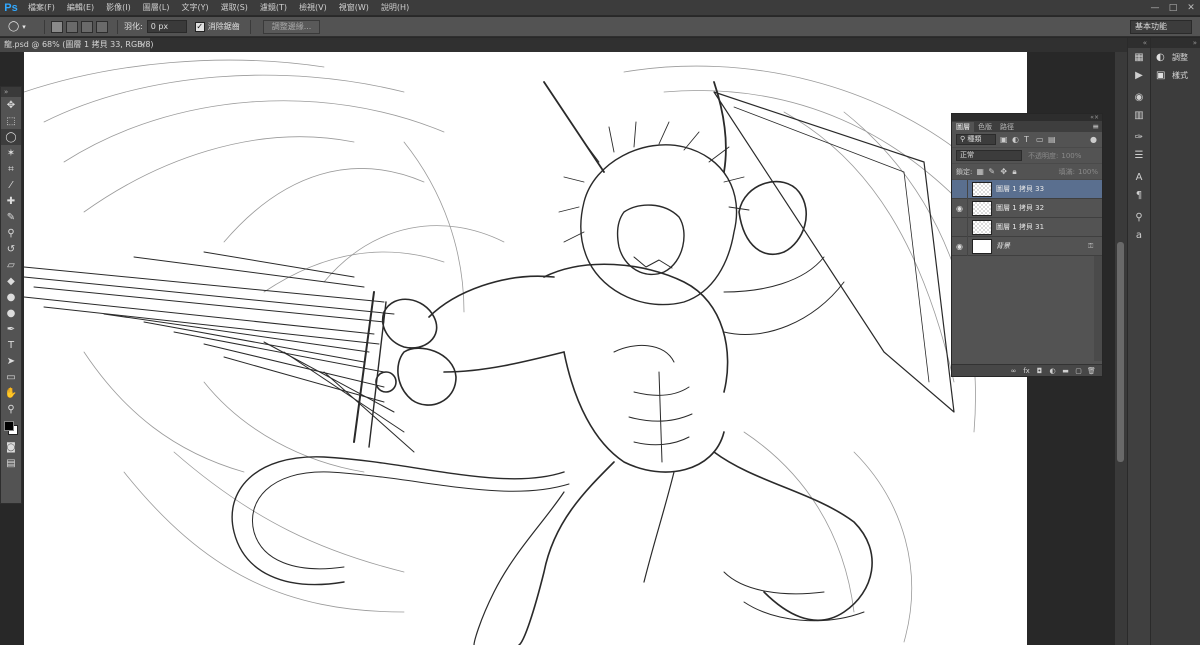 The height and width of the screenshot is (645, 1200). I want to click on dodge-tool-icon: ●, so click(11, 313).